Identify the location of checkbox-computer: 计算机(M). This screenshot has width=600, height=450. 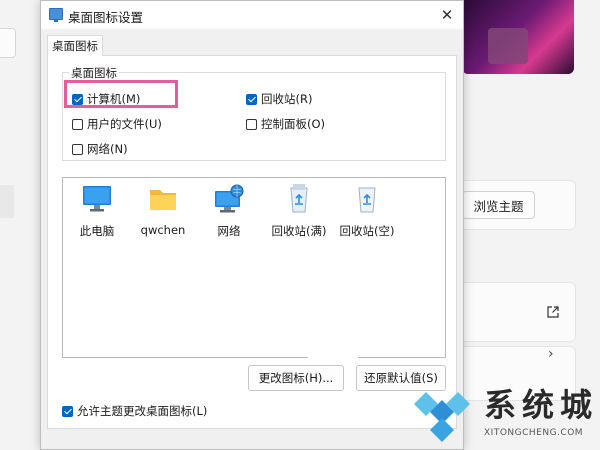
(106, 99).